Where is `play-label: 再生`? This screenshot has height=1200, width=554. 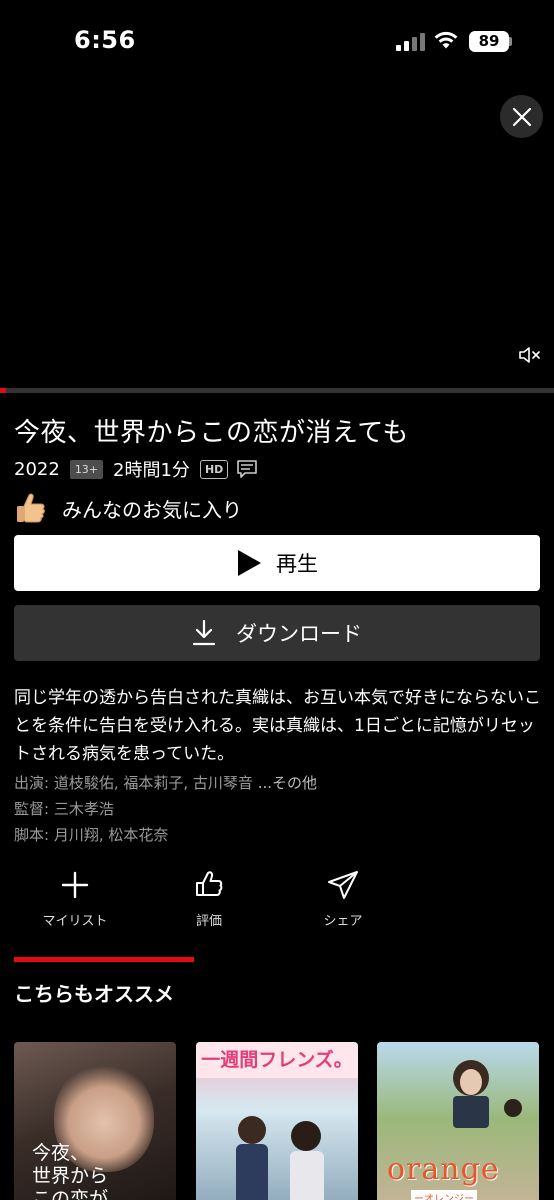 play-label: 再生 is located at coordinates (297, 564).